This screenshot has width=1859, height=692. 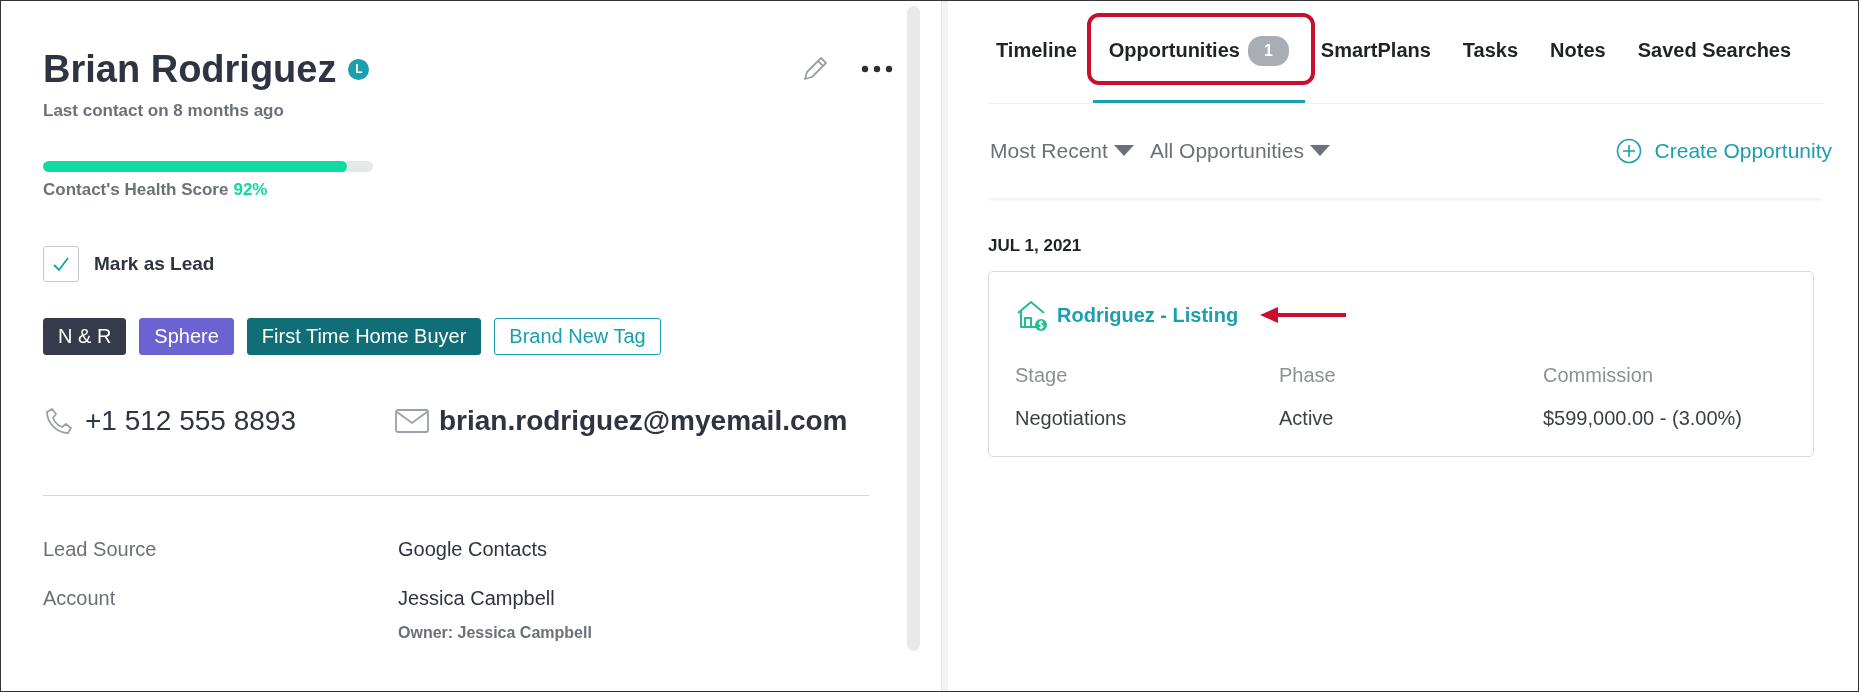 I want to click on owner-note: Owner: Jessica Campbell, so click(x=495, y=633).